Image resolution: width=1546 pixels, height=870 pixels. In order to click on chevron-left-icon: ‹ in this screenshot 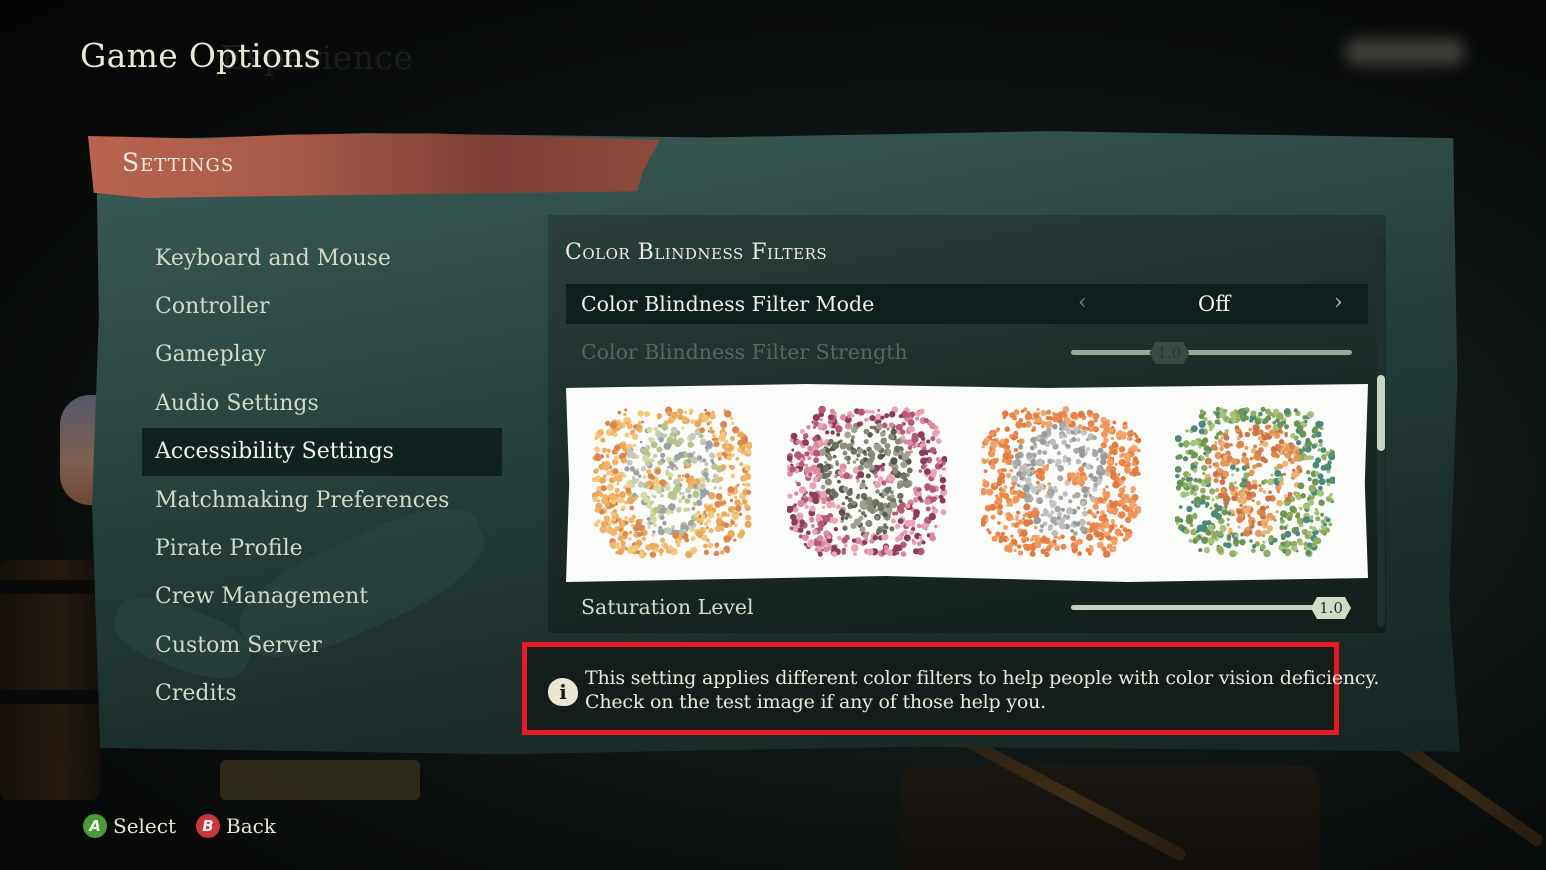, I will do `click(1082, 302)`.